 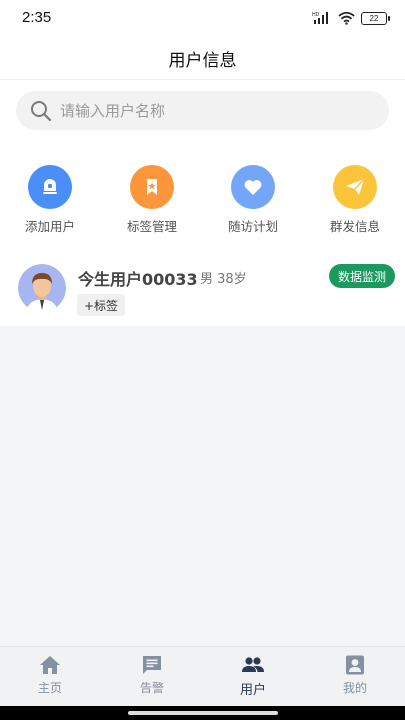 What do you see at coordinates (152, 665) in the screenshot?
I see `alert-message-icon` at bounding box center [152, 665].